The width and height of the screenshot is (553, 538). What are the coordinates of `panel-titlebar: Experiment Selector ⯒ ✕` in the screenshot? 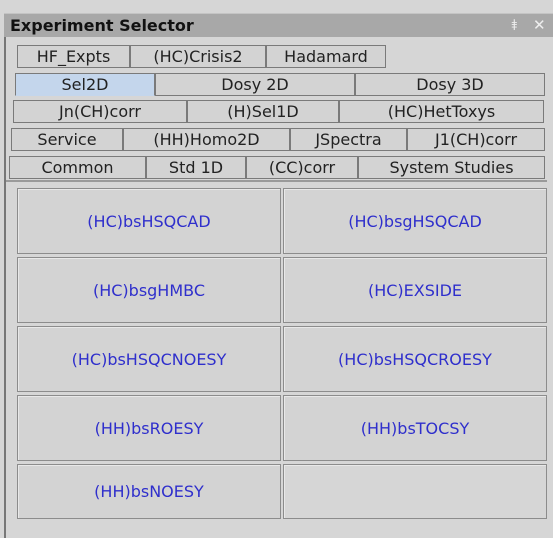 It's located at (278, 25).